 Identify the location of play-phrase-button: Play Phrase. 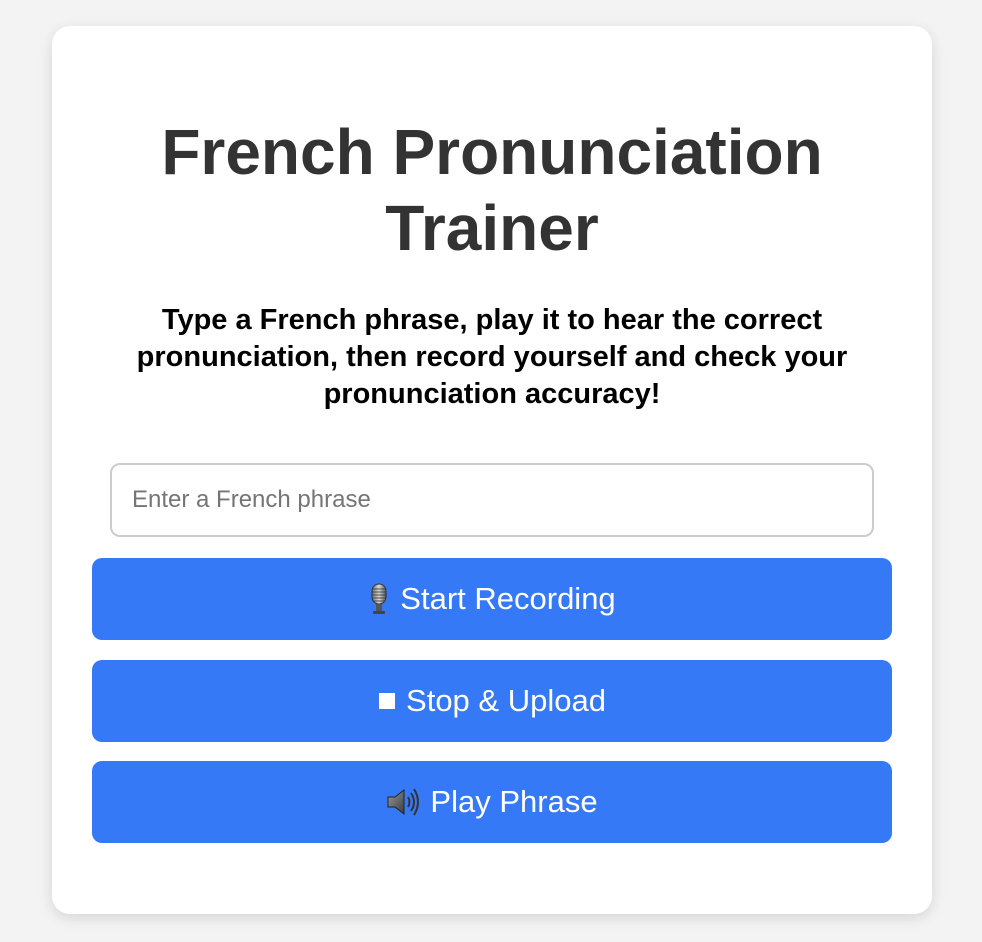
(492, 802).